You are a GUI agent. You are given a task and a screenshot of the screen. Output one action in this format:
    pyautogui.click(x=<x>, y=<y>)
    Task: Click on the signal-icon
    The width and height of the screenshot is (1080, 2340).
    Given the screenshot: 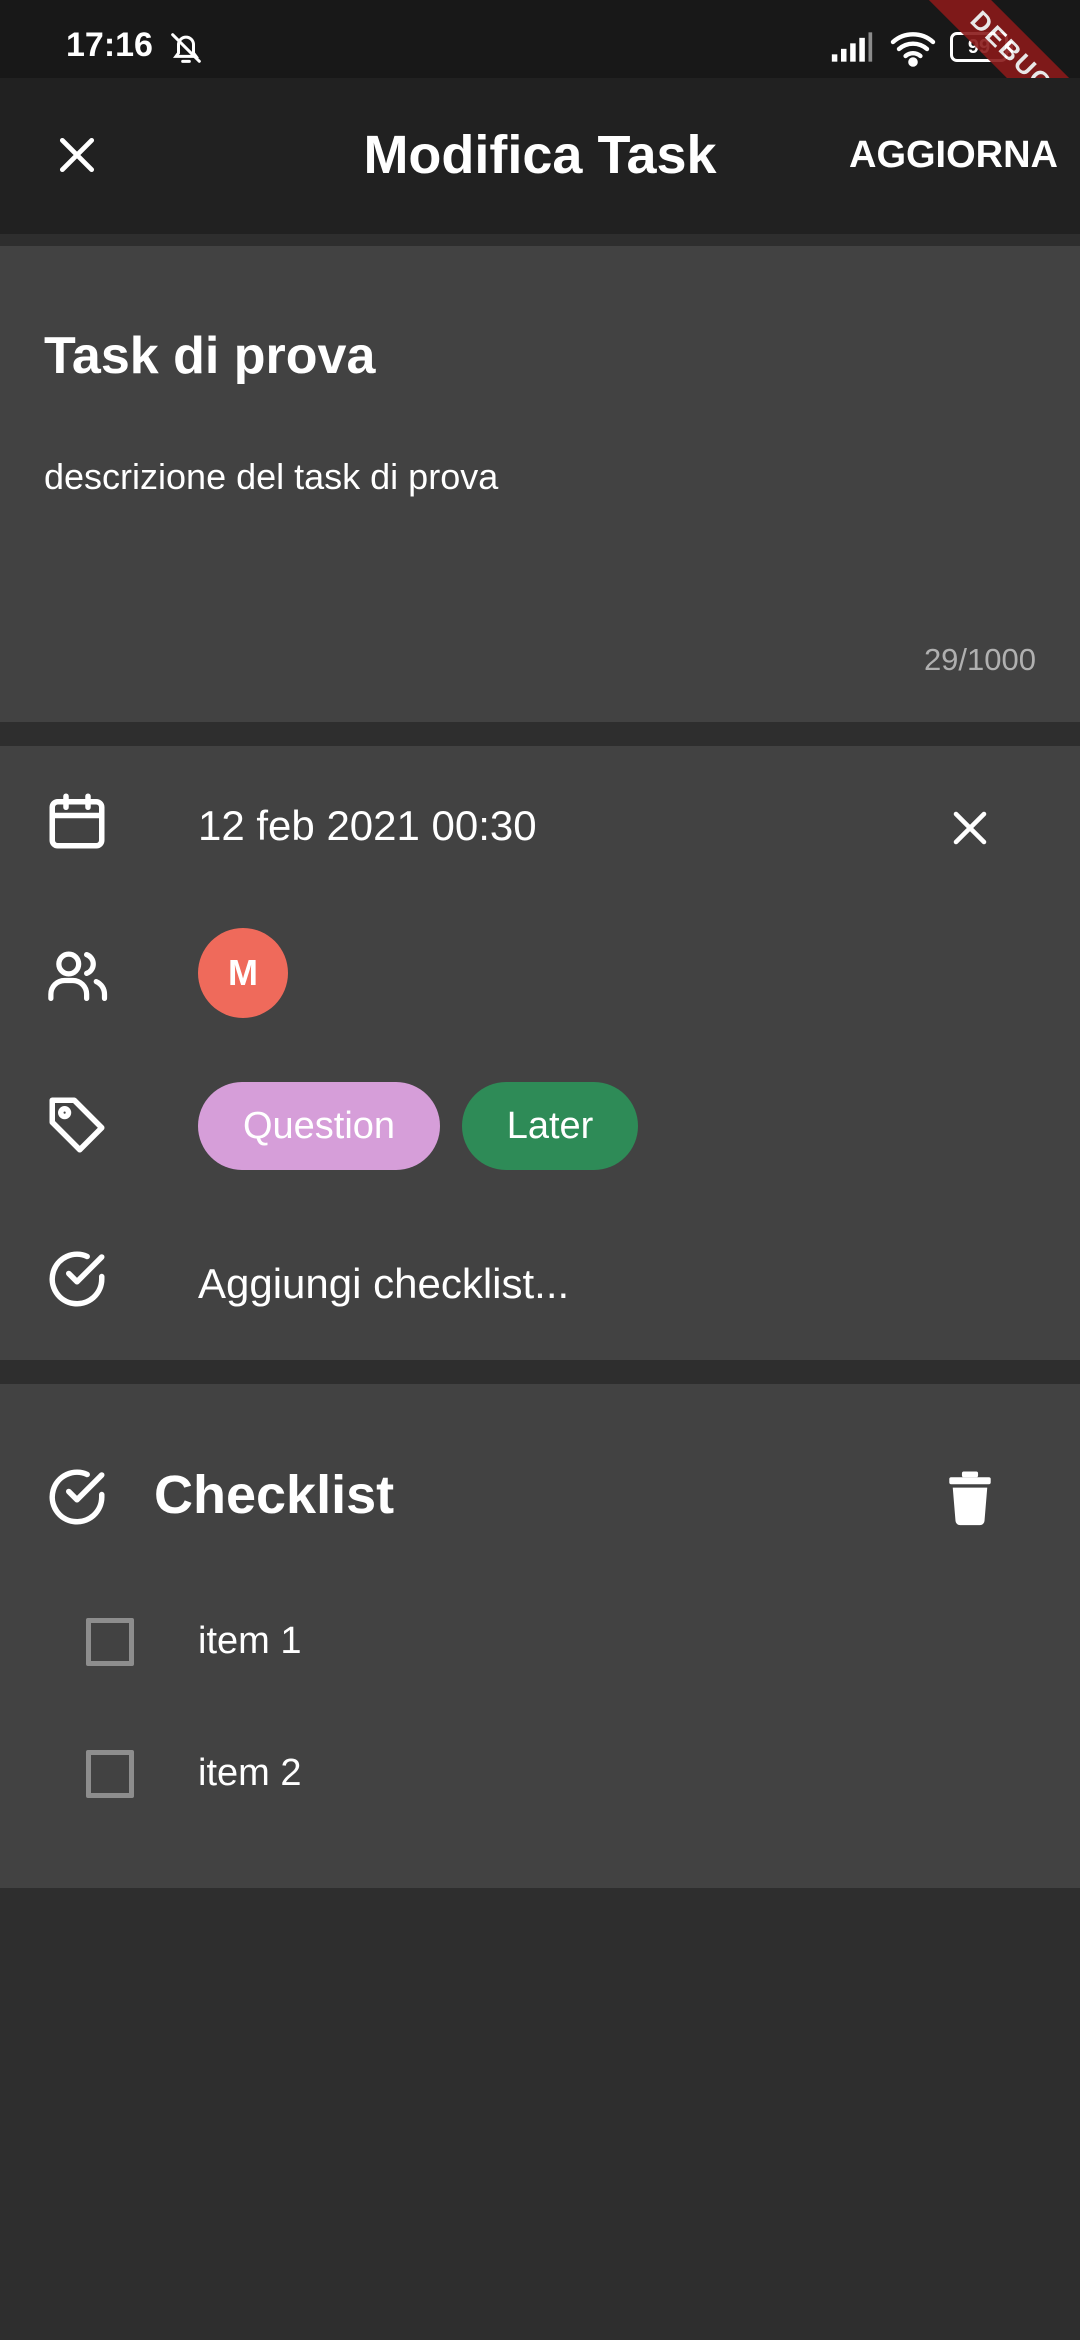 What is the action you would take?
    pyautogui.click(x=852, y=47)
    